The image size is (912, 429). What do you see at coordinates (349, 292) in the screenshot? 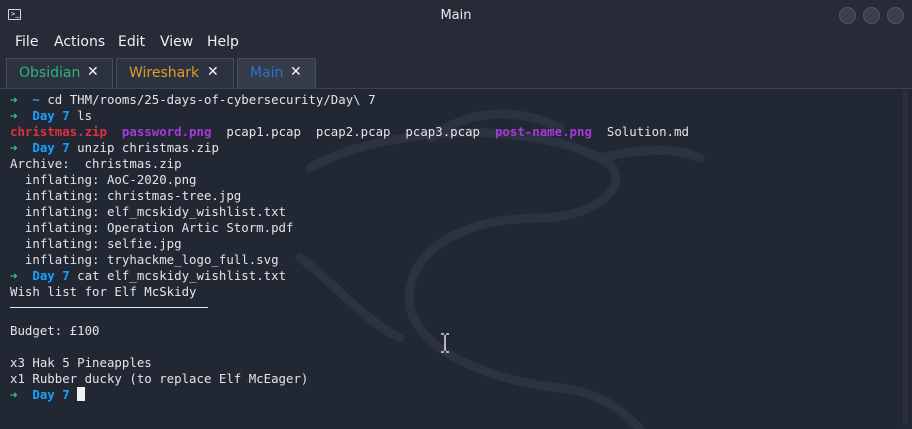
I see `terminal-line: Wish list for Elf McSkidy` at bounding box center [349, 292].